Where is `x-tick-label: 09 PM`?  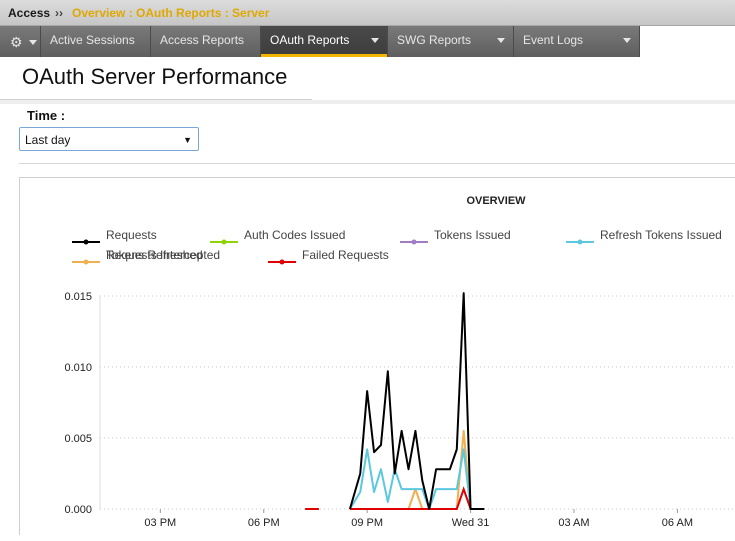
x-tick-label: 09 PM is located at coordinates (367, 523).